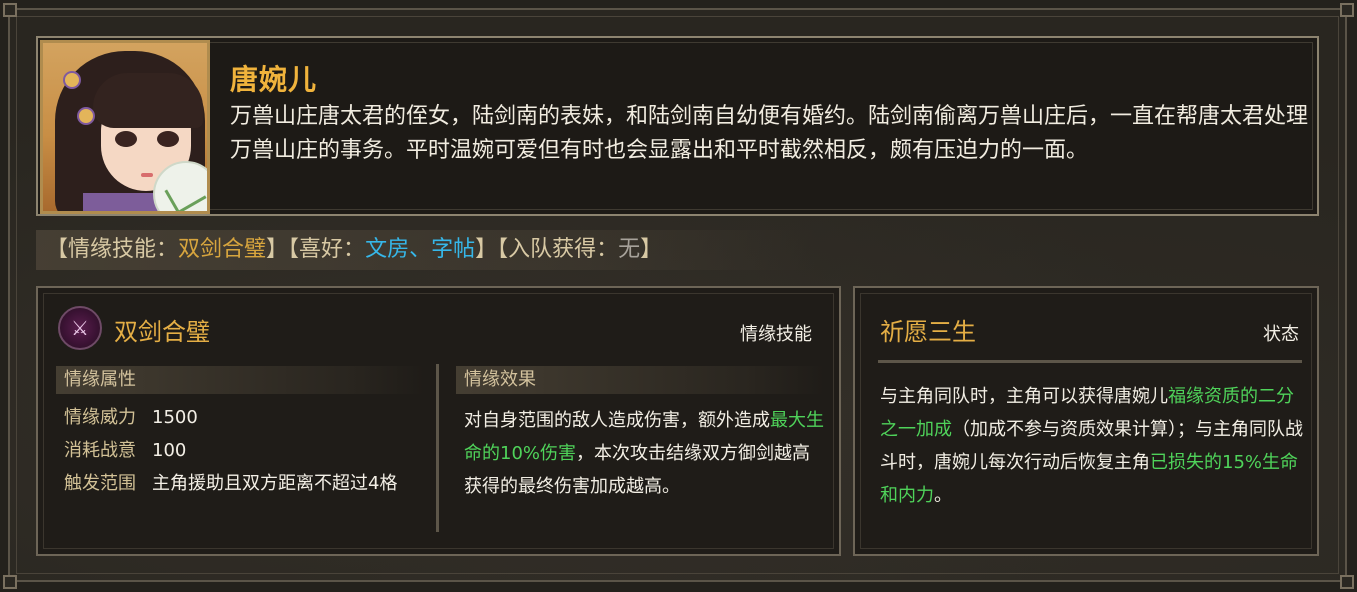  What do you see at coordinates (274, 79) in the screenshot?
I see `character-name: 唐婉儿` at bounding box center [274, 79].